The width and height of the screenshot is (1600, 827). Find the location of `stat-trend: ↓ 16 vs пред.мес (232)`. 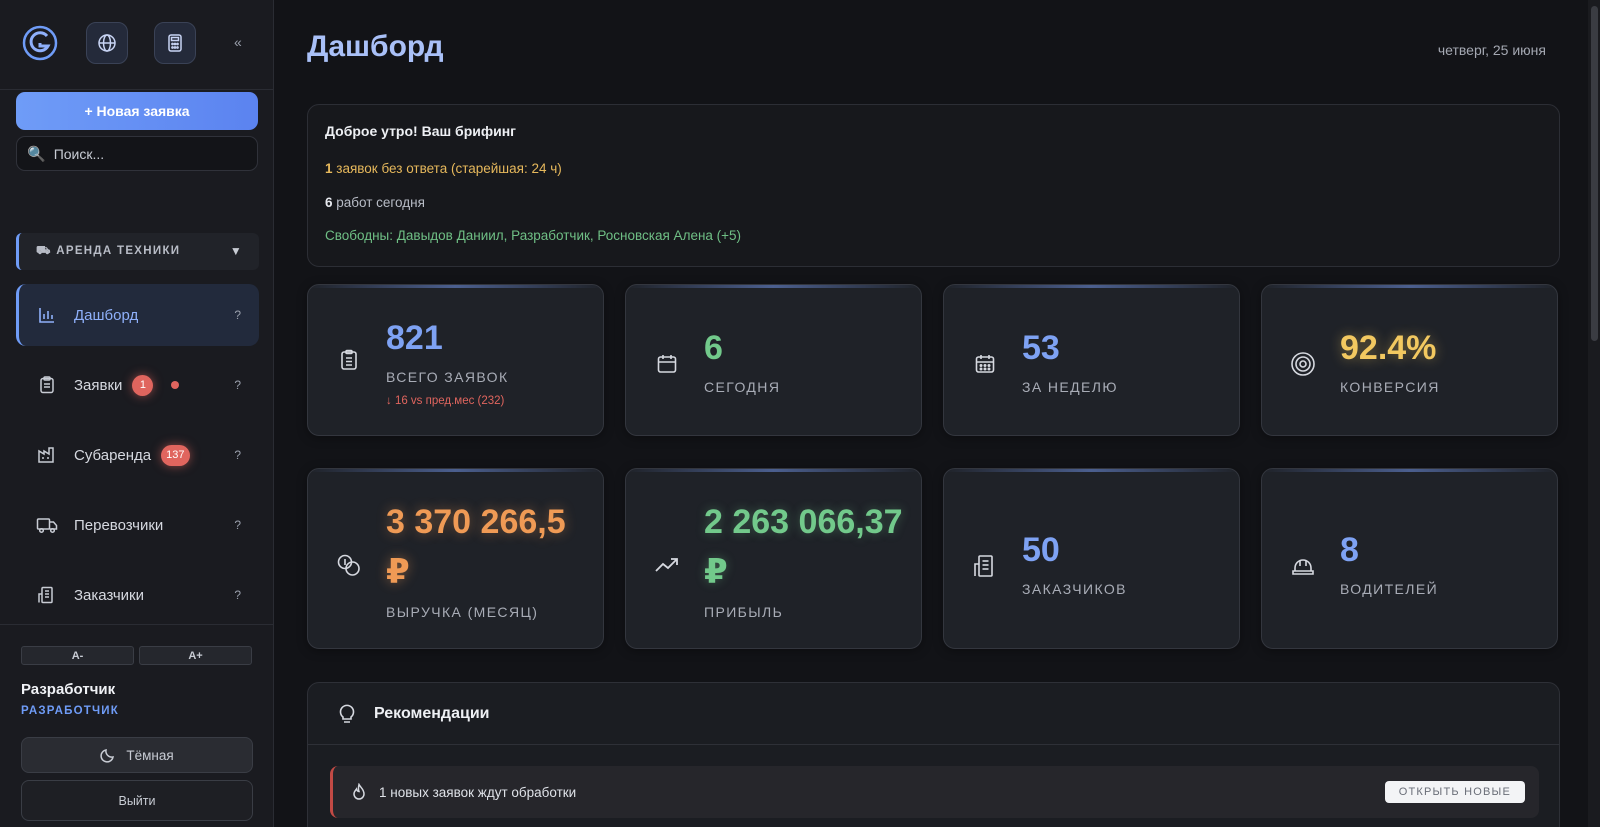

stat-trend: ↓ 16 vs пред.мес (232) is located at coordinates (445, 401).